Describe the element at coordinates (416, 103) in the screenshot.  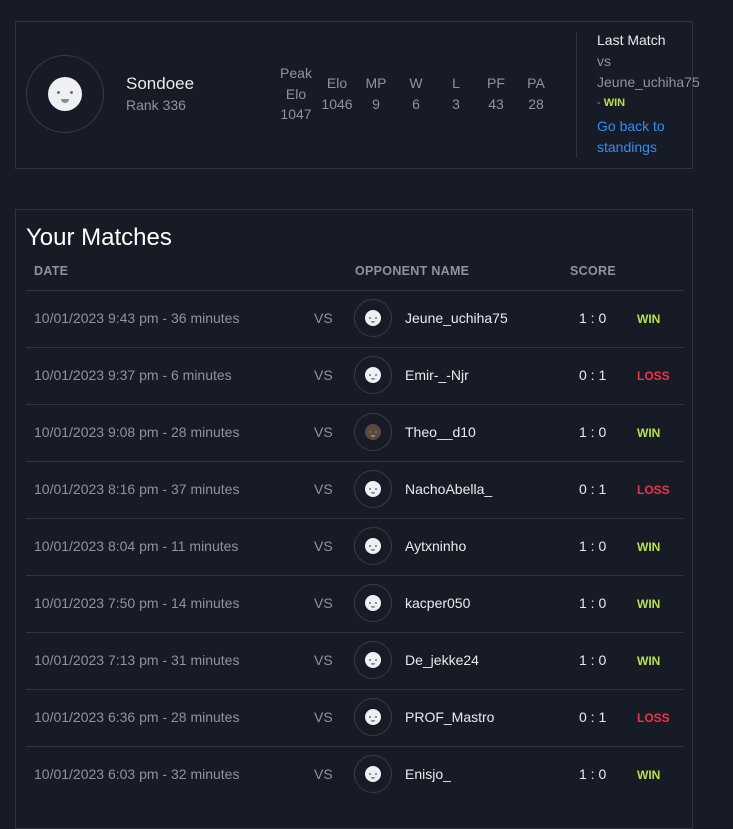
I see `stat-value: 6` at that location.